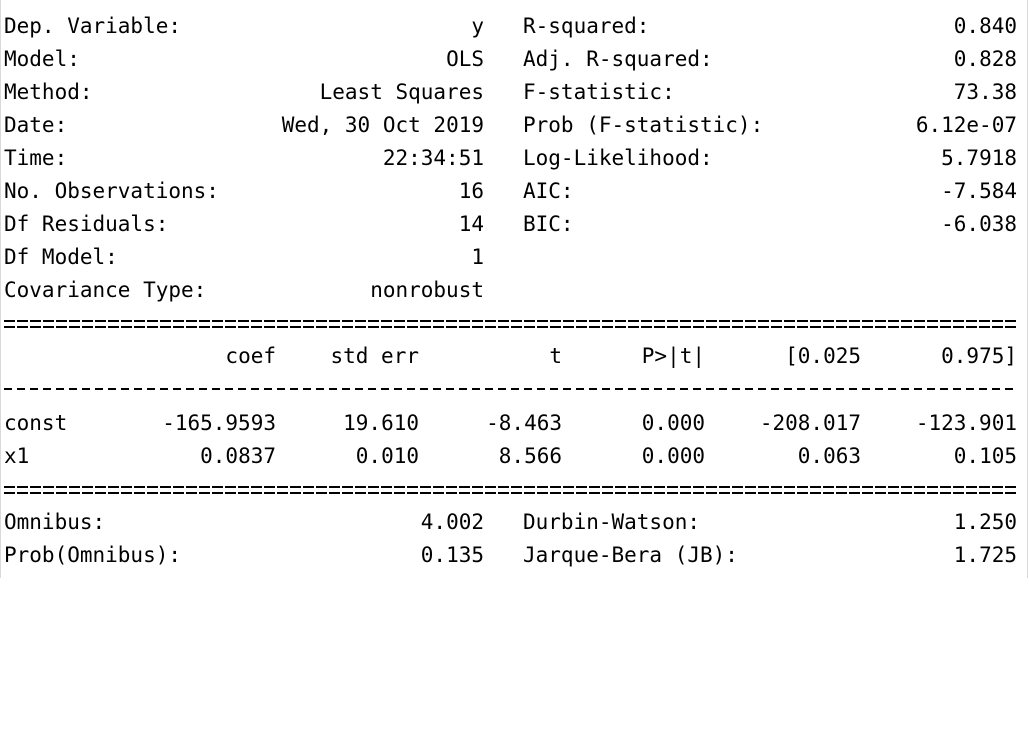  What do you see at coordinates (509, 158) in the screenshot?
I see `info-row: Time: 22:34:51 Log-Likelihood: 5.7918` at bounding box center [509, 158].